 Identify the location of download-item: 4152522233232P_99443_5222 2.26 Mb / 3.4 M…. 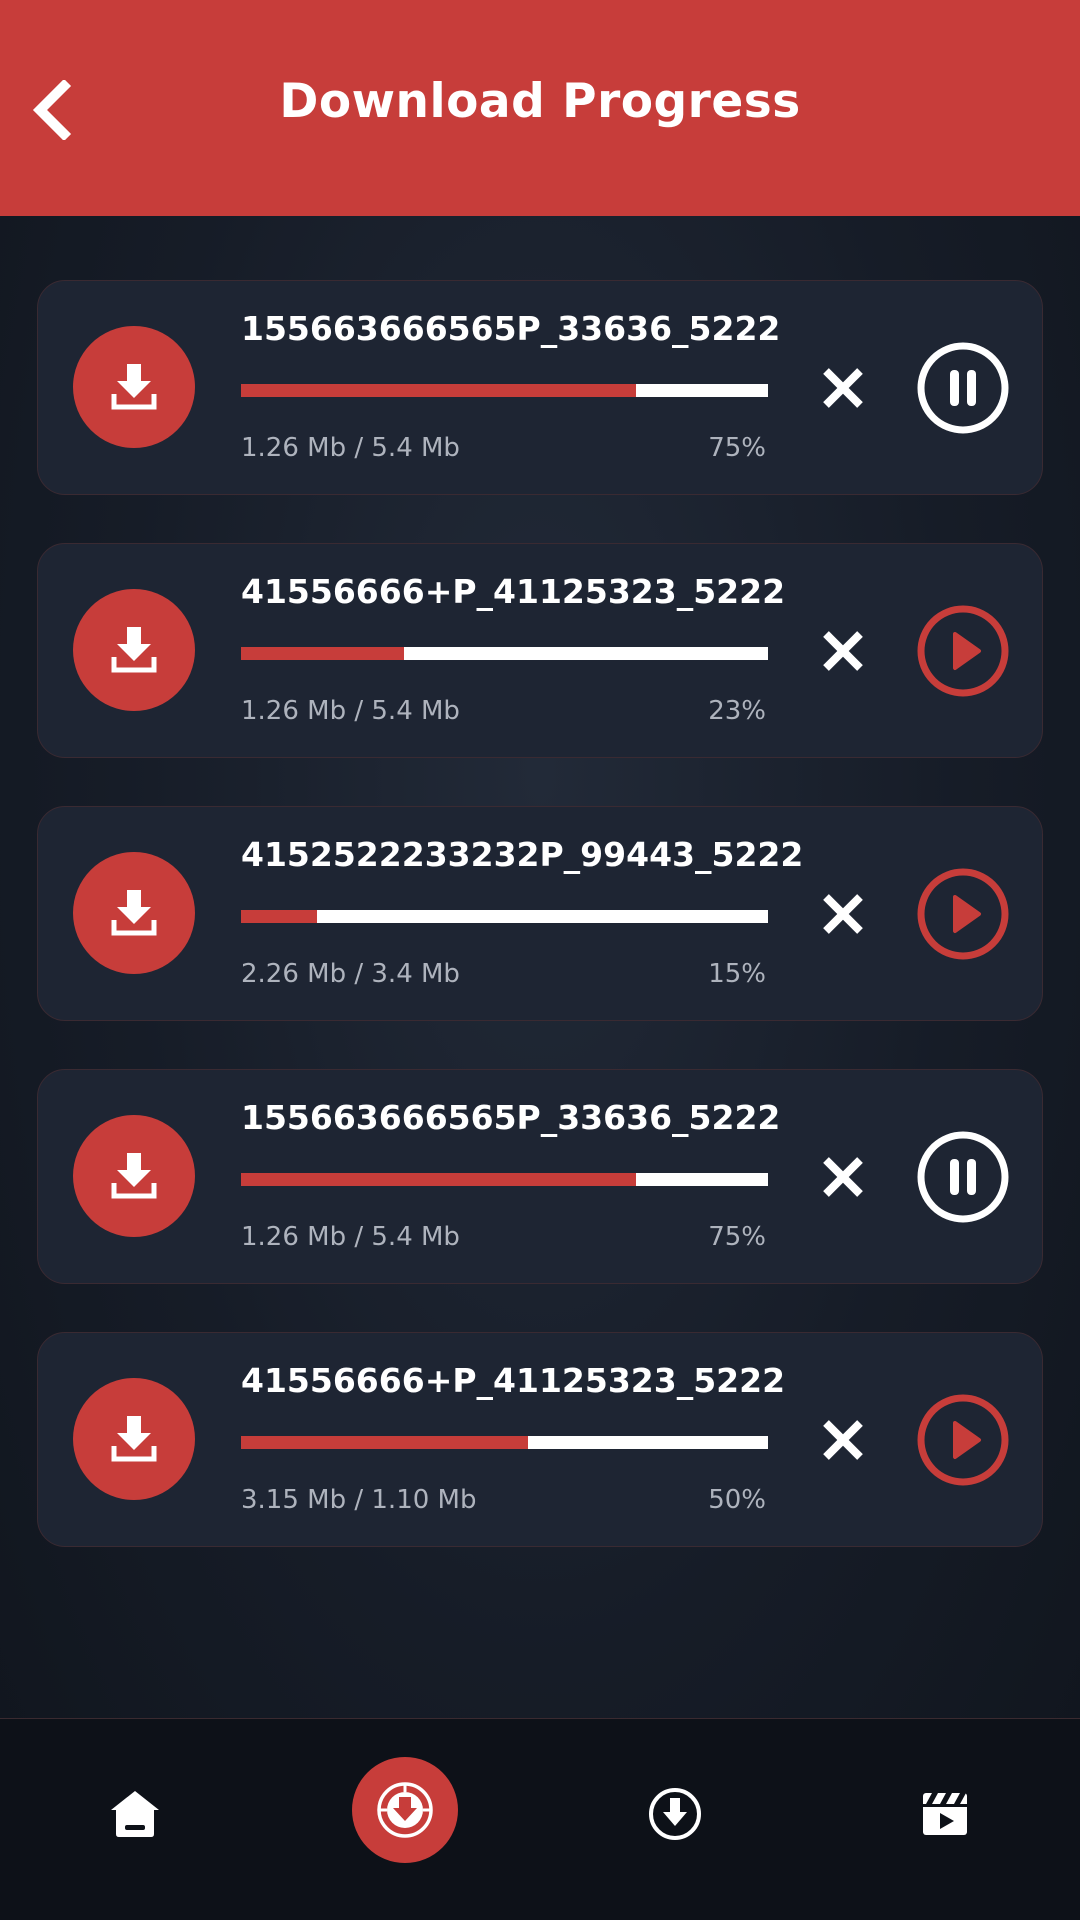
(540, 913).